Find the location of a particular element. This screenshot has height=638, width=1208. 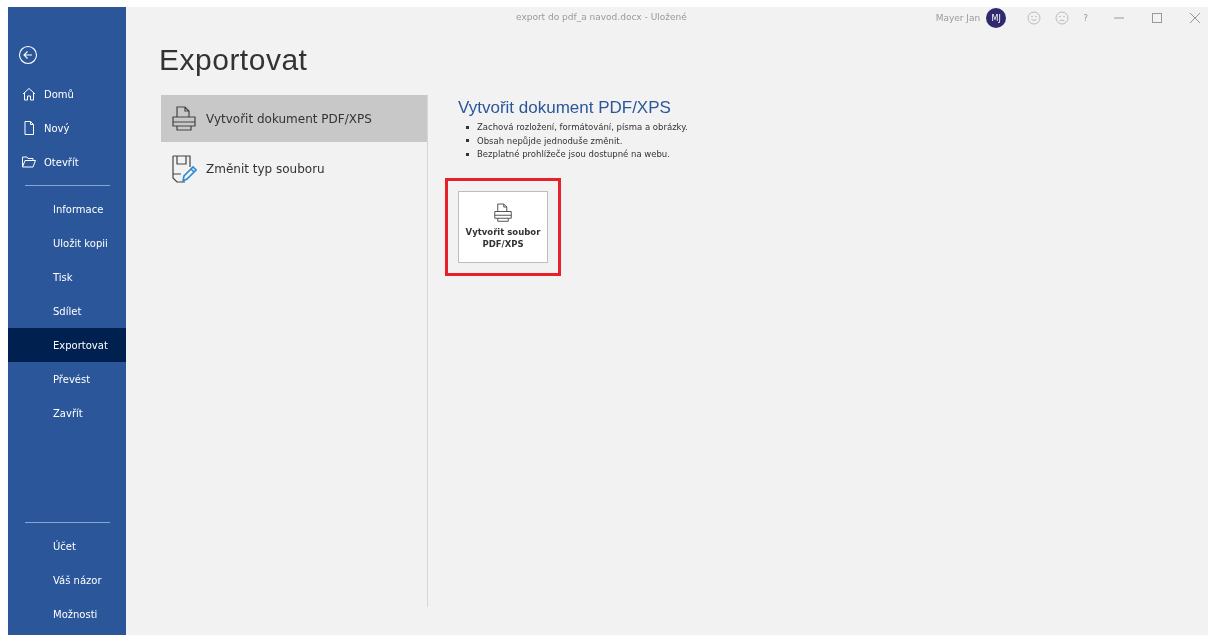

close-icon is located at coordinates (1195, 18).